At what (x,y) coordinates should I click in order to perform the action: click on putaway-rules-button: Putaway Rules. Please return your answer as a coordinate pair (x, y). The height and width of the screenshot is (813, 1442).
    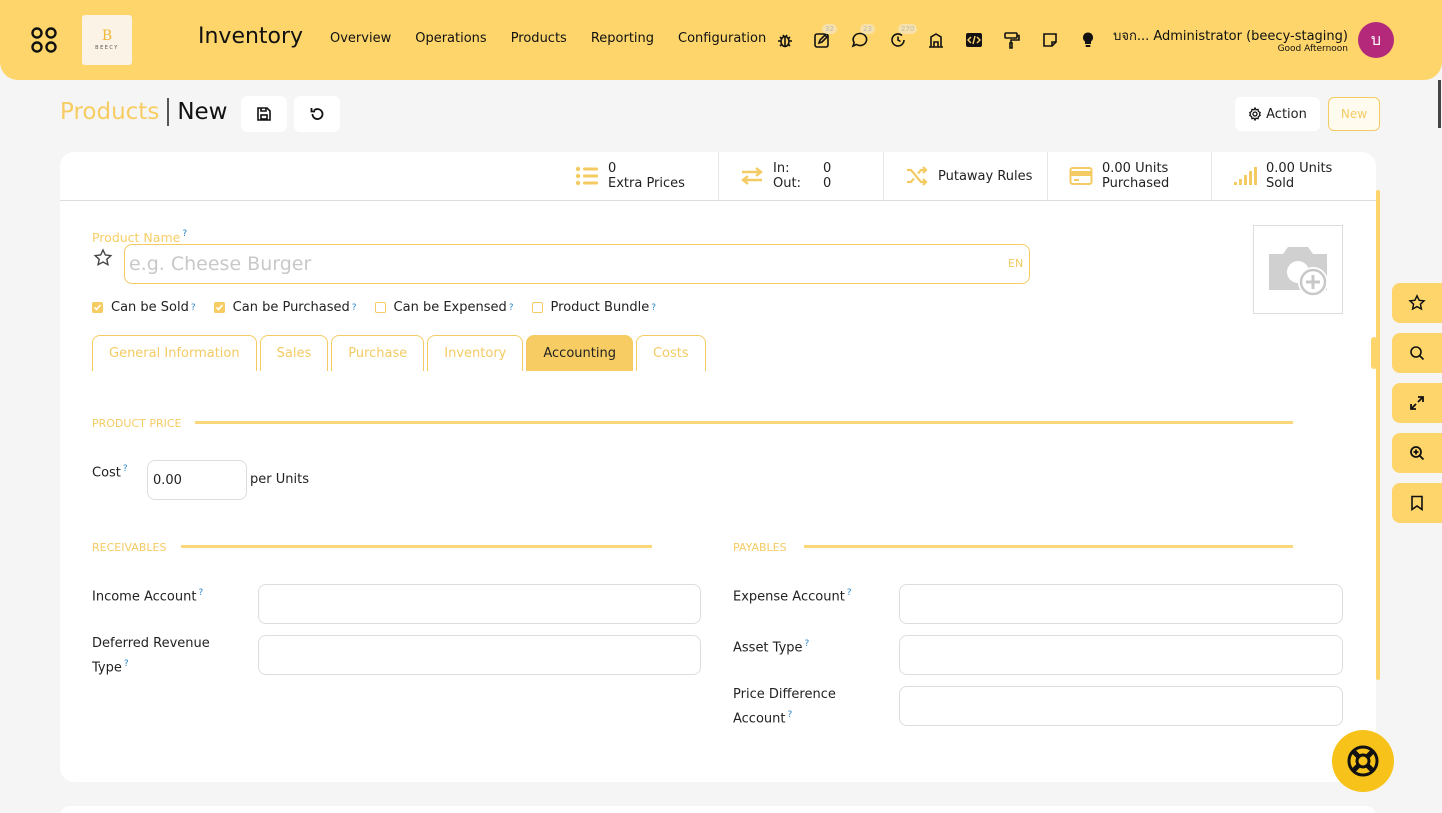
    Looking at the image, I should click on (965, 176).